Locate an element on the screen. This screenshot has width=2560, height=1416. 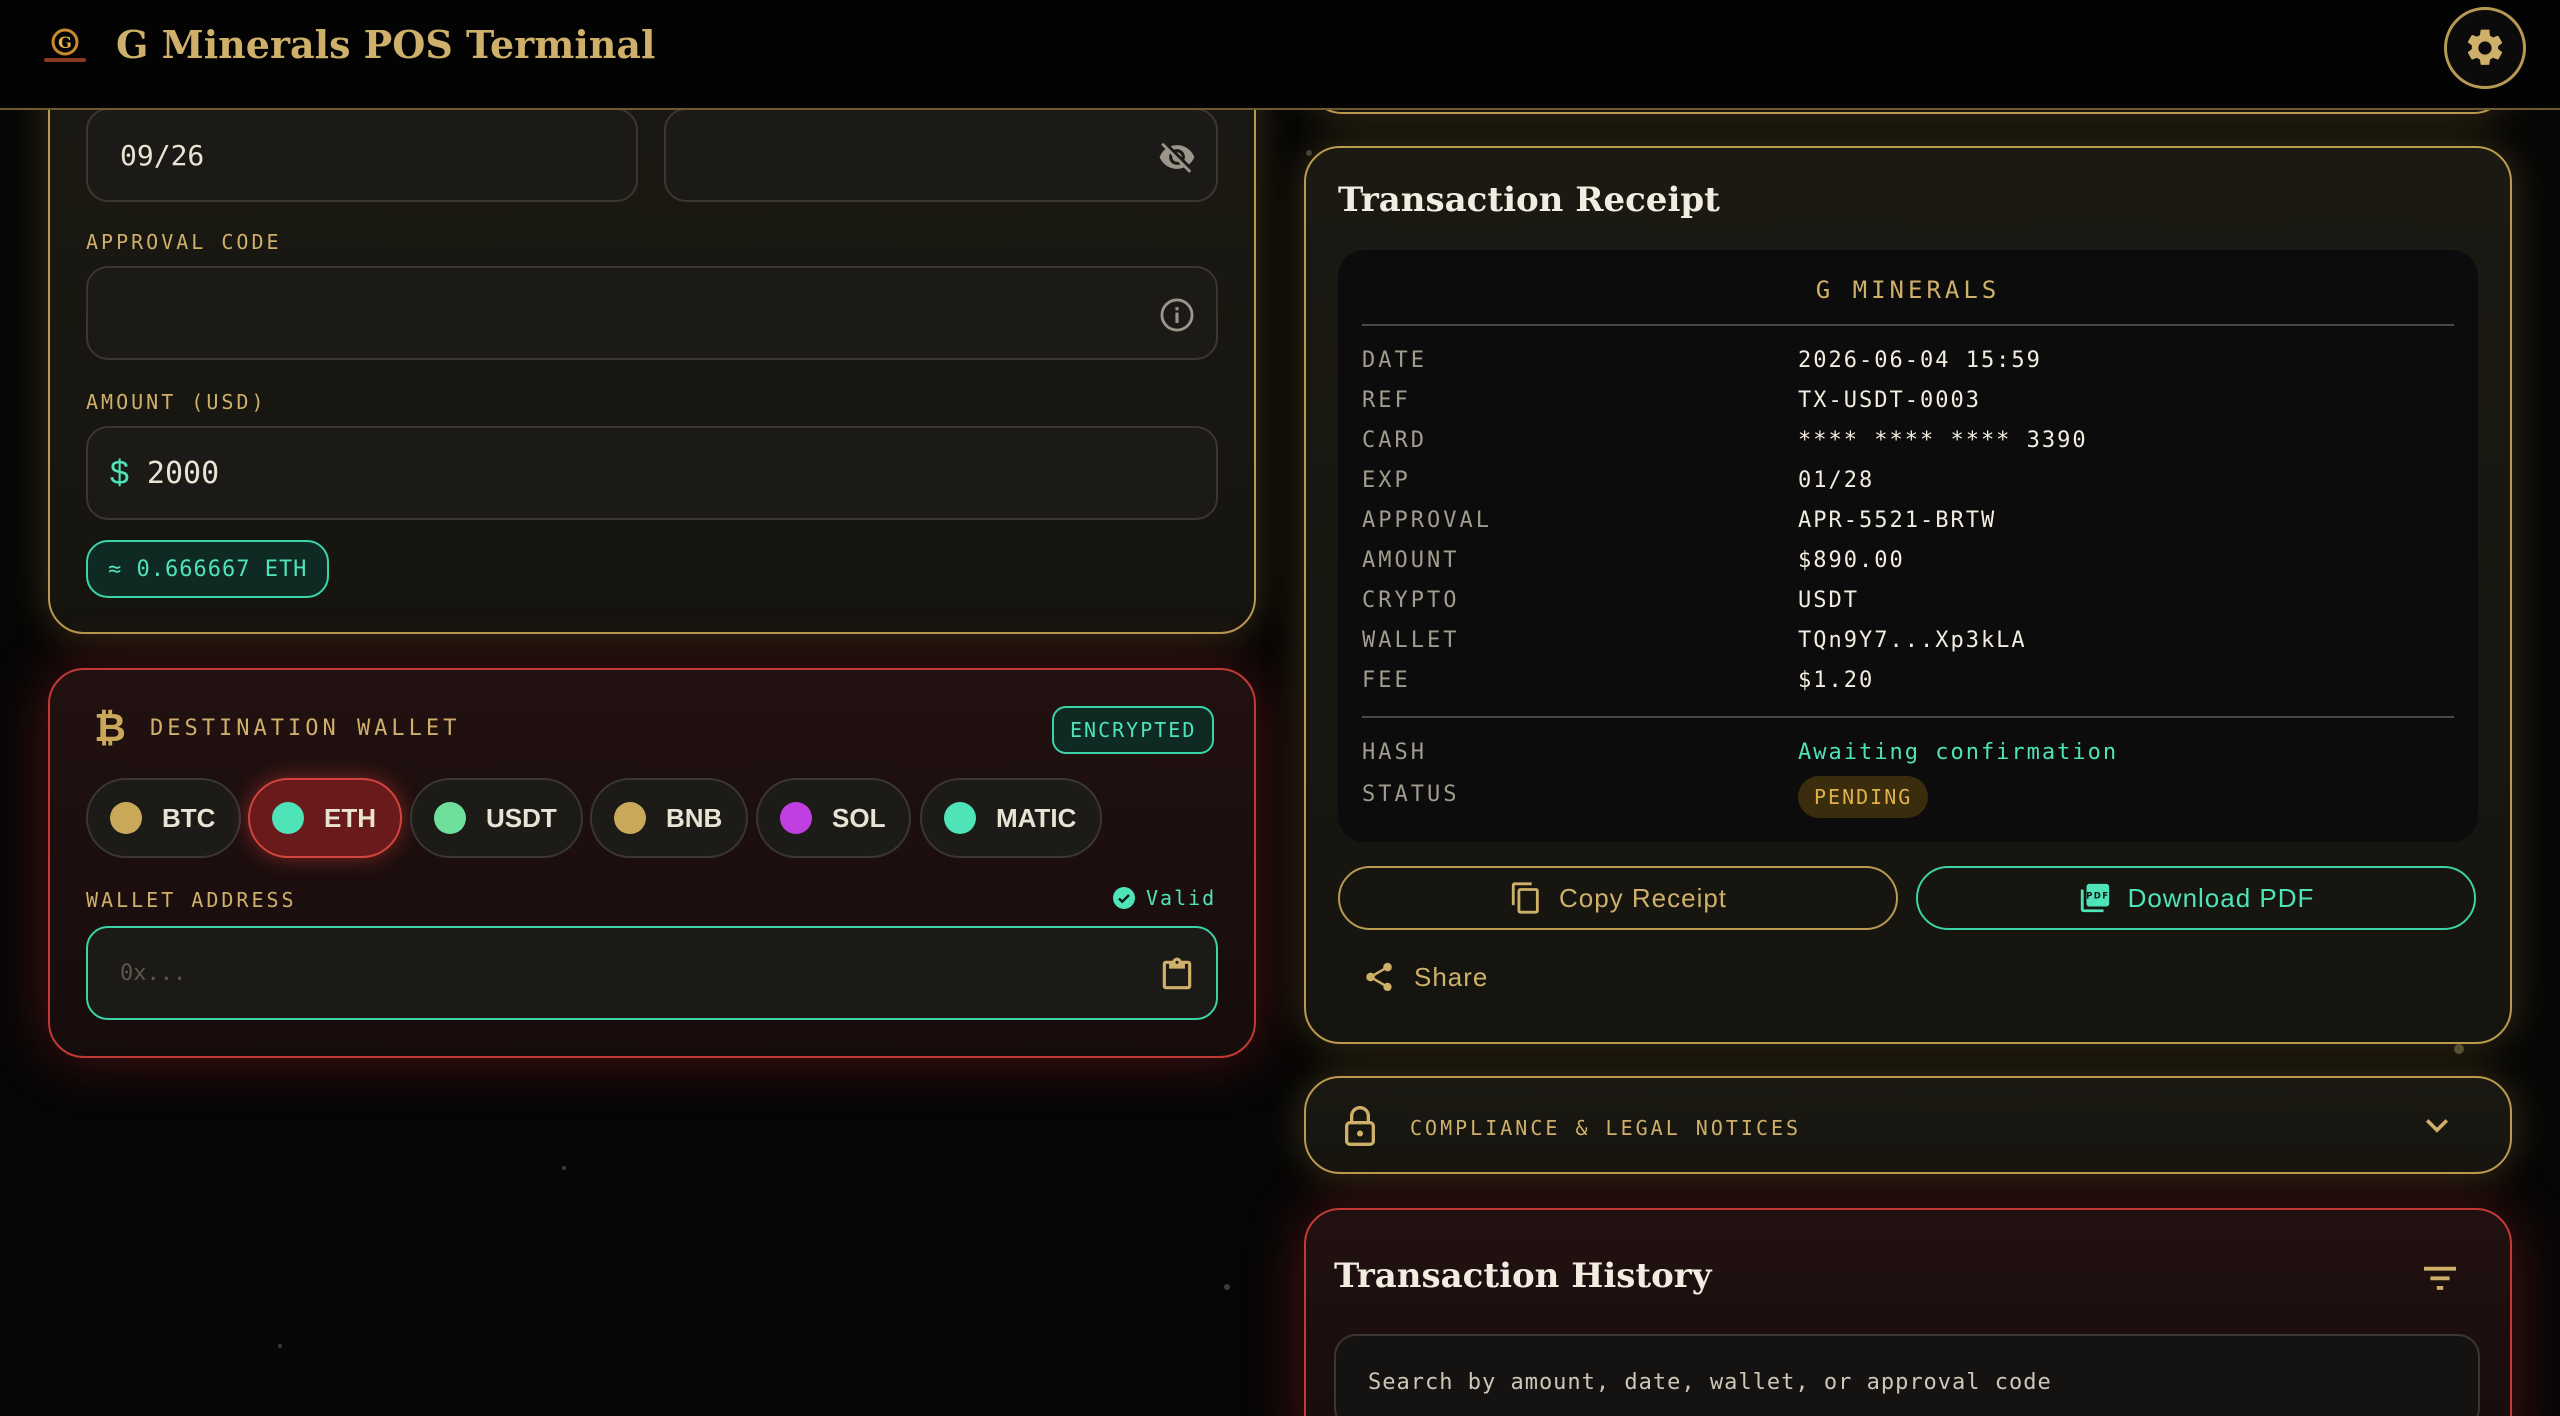
cvv-field is located at coordinates (941, 155).